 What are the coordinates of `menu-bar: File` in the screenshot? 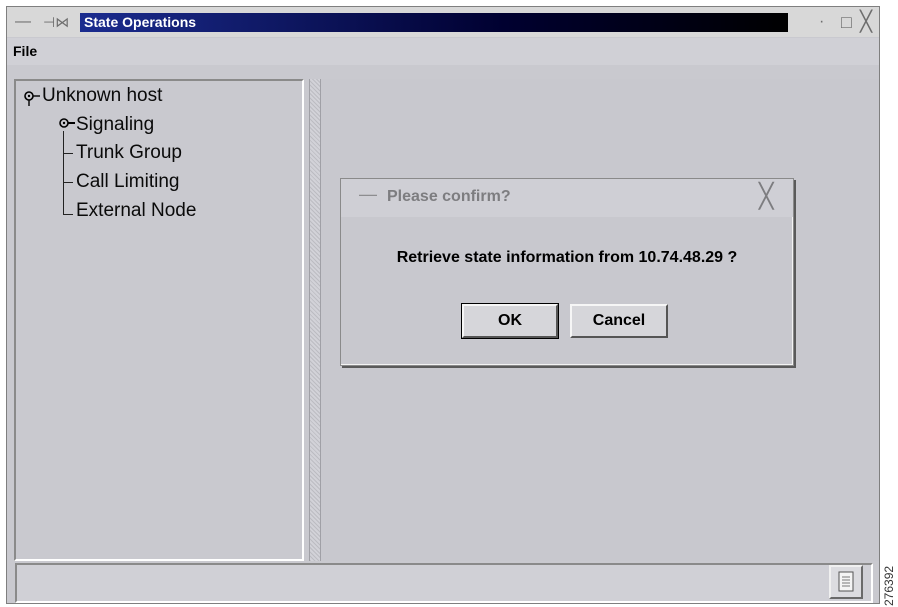 It's located at (443, 51).